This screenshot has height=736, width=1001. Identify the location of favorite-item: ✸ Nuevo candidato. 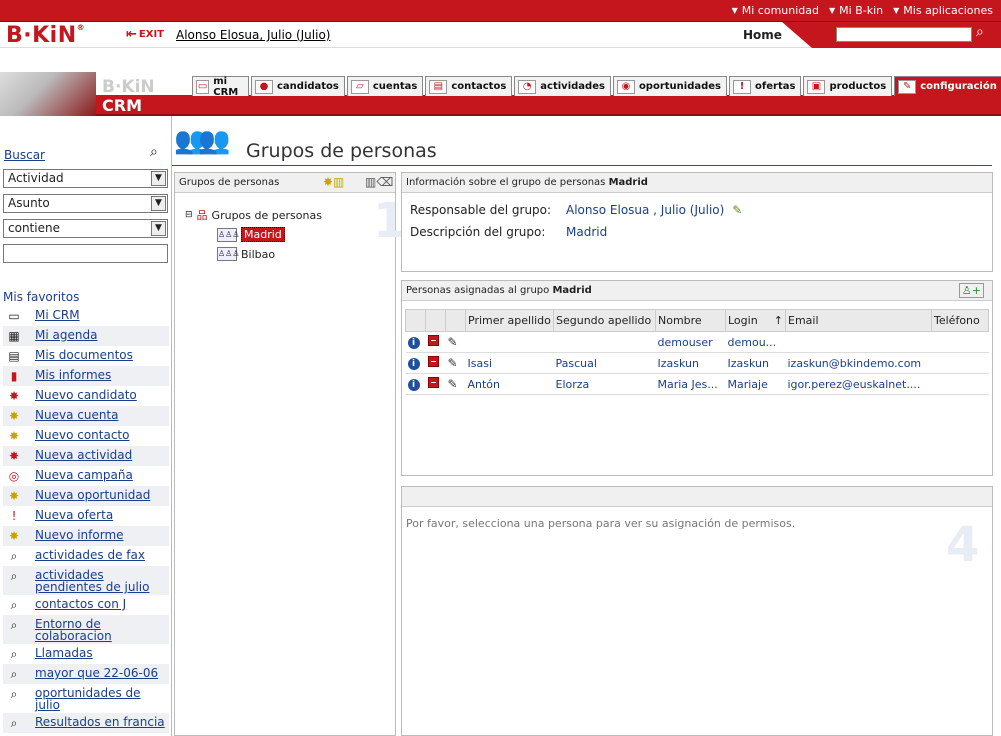
(86, 396).